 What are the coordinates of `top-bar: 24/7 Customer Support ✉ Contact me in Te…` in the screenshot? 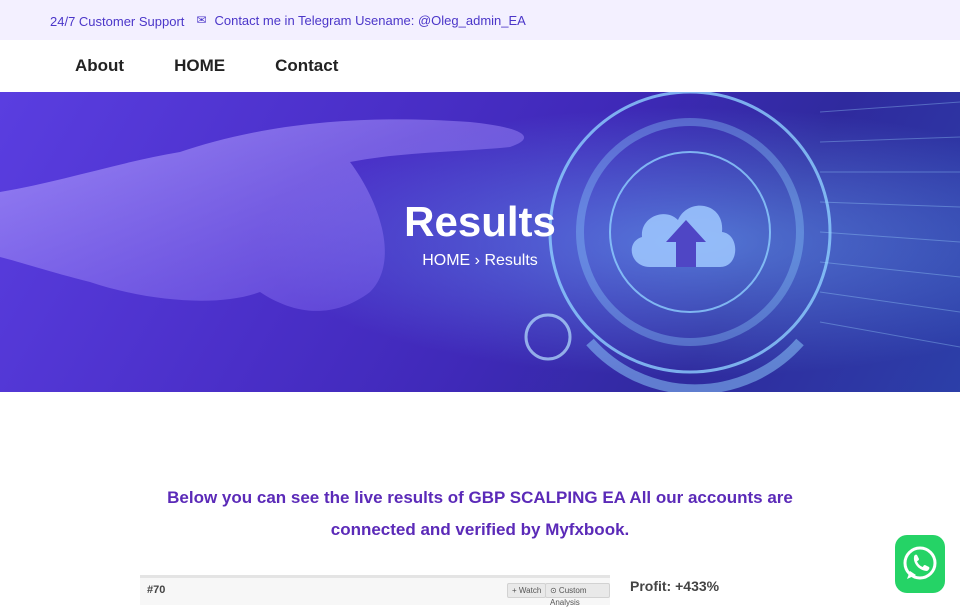 It's located at (480, 20).